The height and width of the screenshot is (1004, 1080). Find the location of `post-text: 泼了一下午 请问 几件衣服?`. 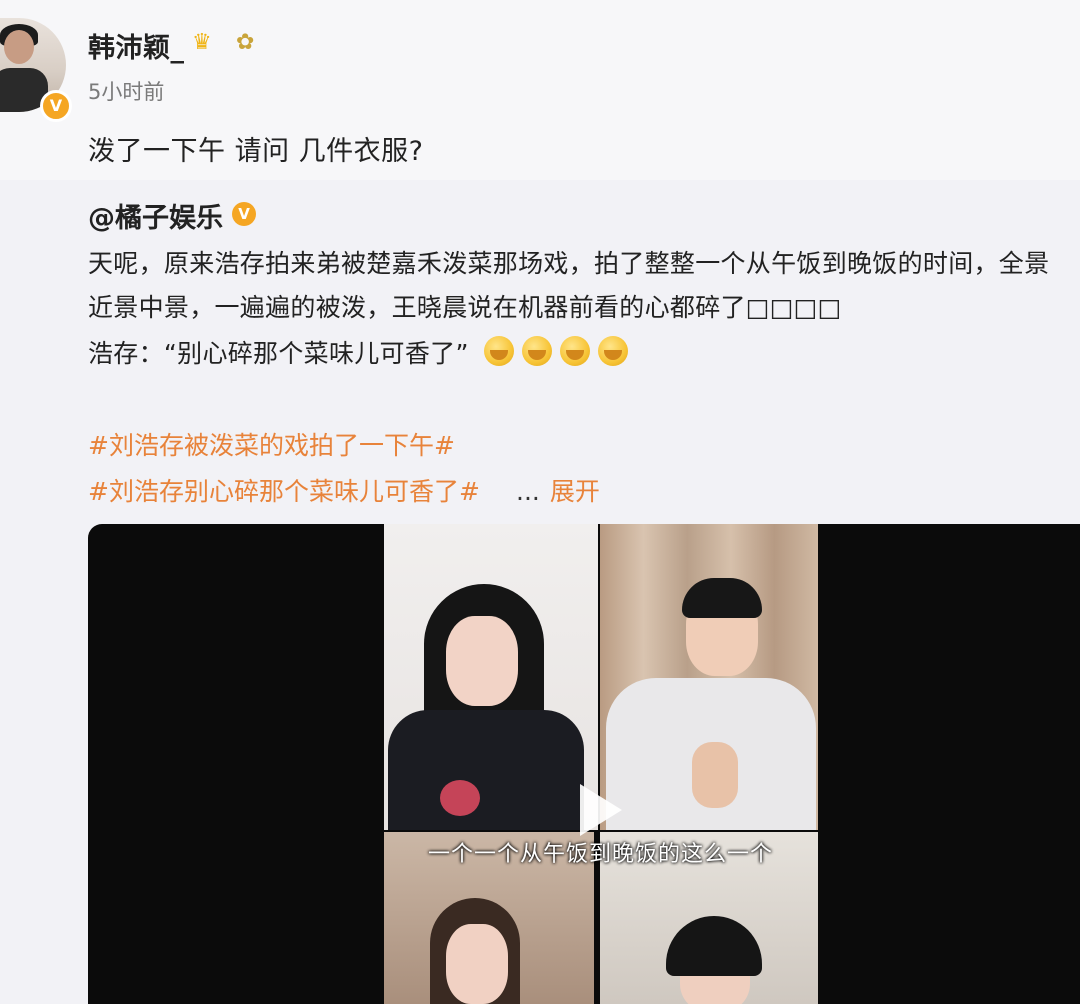

post-text: 泼了一下午 请问 几件衣服? is located at coordinates (256, 151).